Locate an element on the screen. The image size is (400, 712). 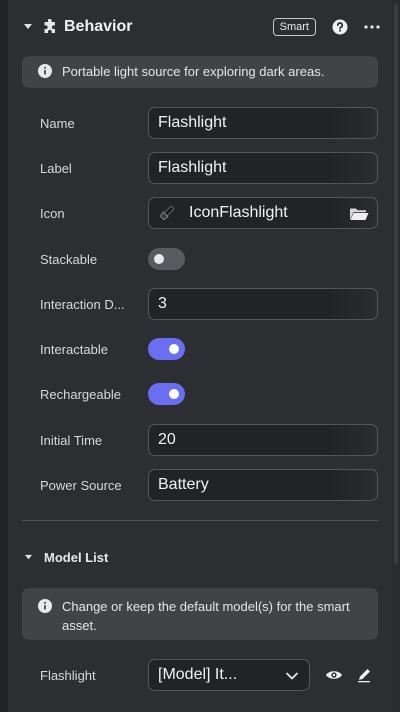
icon-value: IconFlashlight is located at coordinates (238, 212).